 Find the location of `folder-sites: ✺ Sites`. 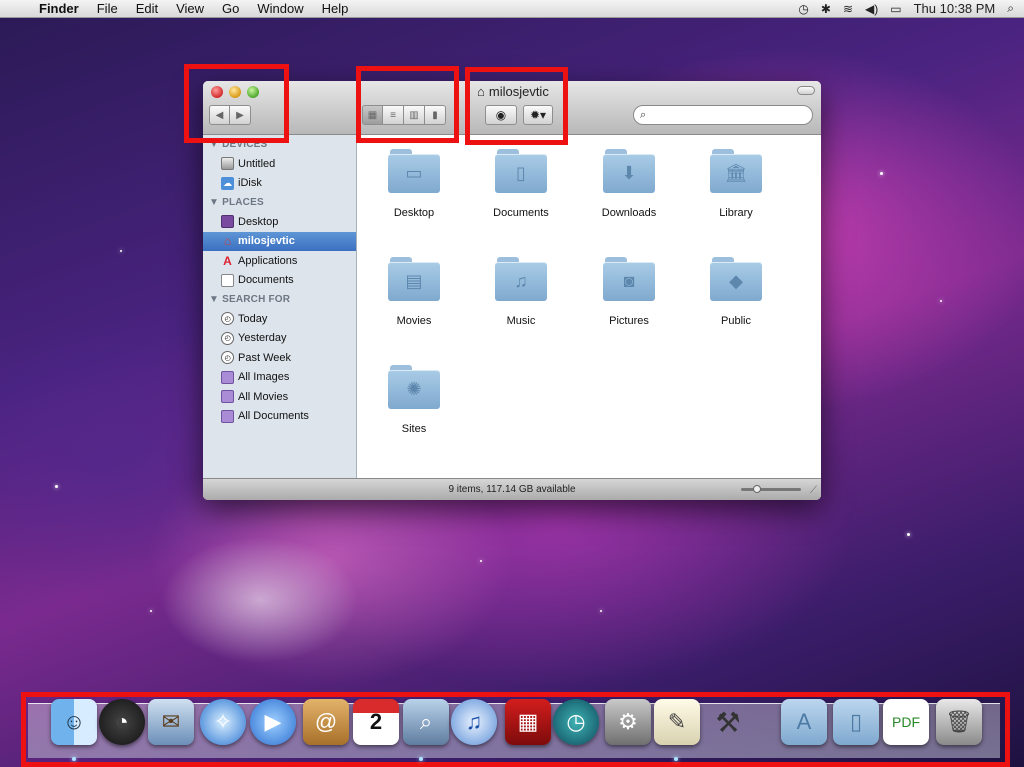

folder-sites: ✺ Sites is located at coordinates (414, 400).